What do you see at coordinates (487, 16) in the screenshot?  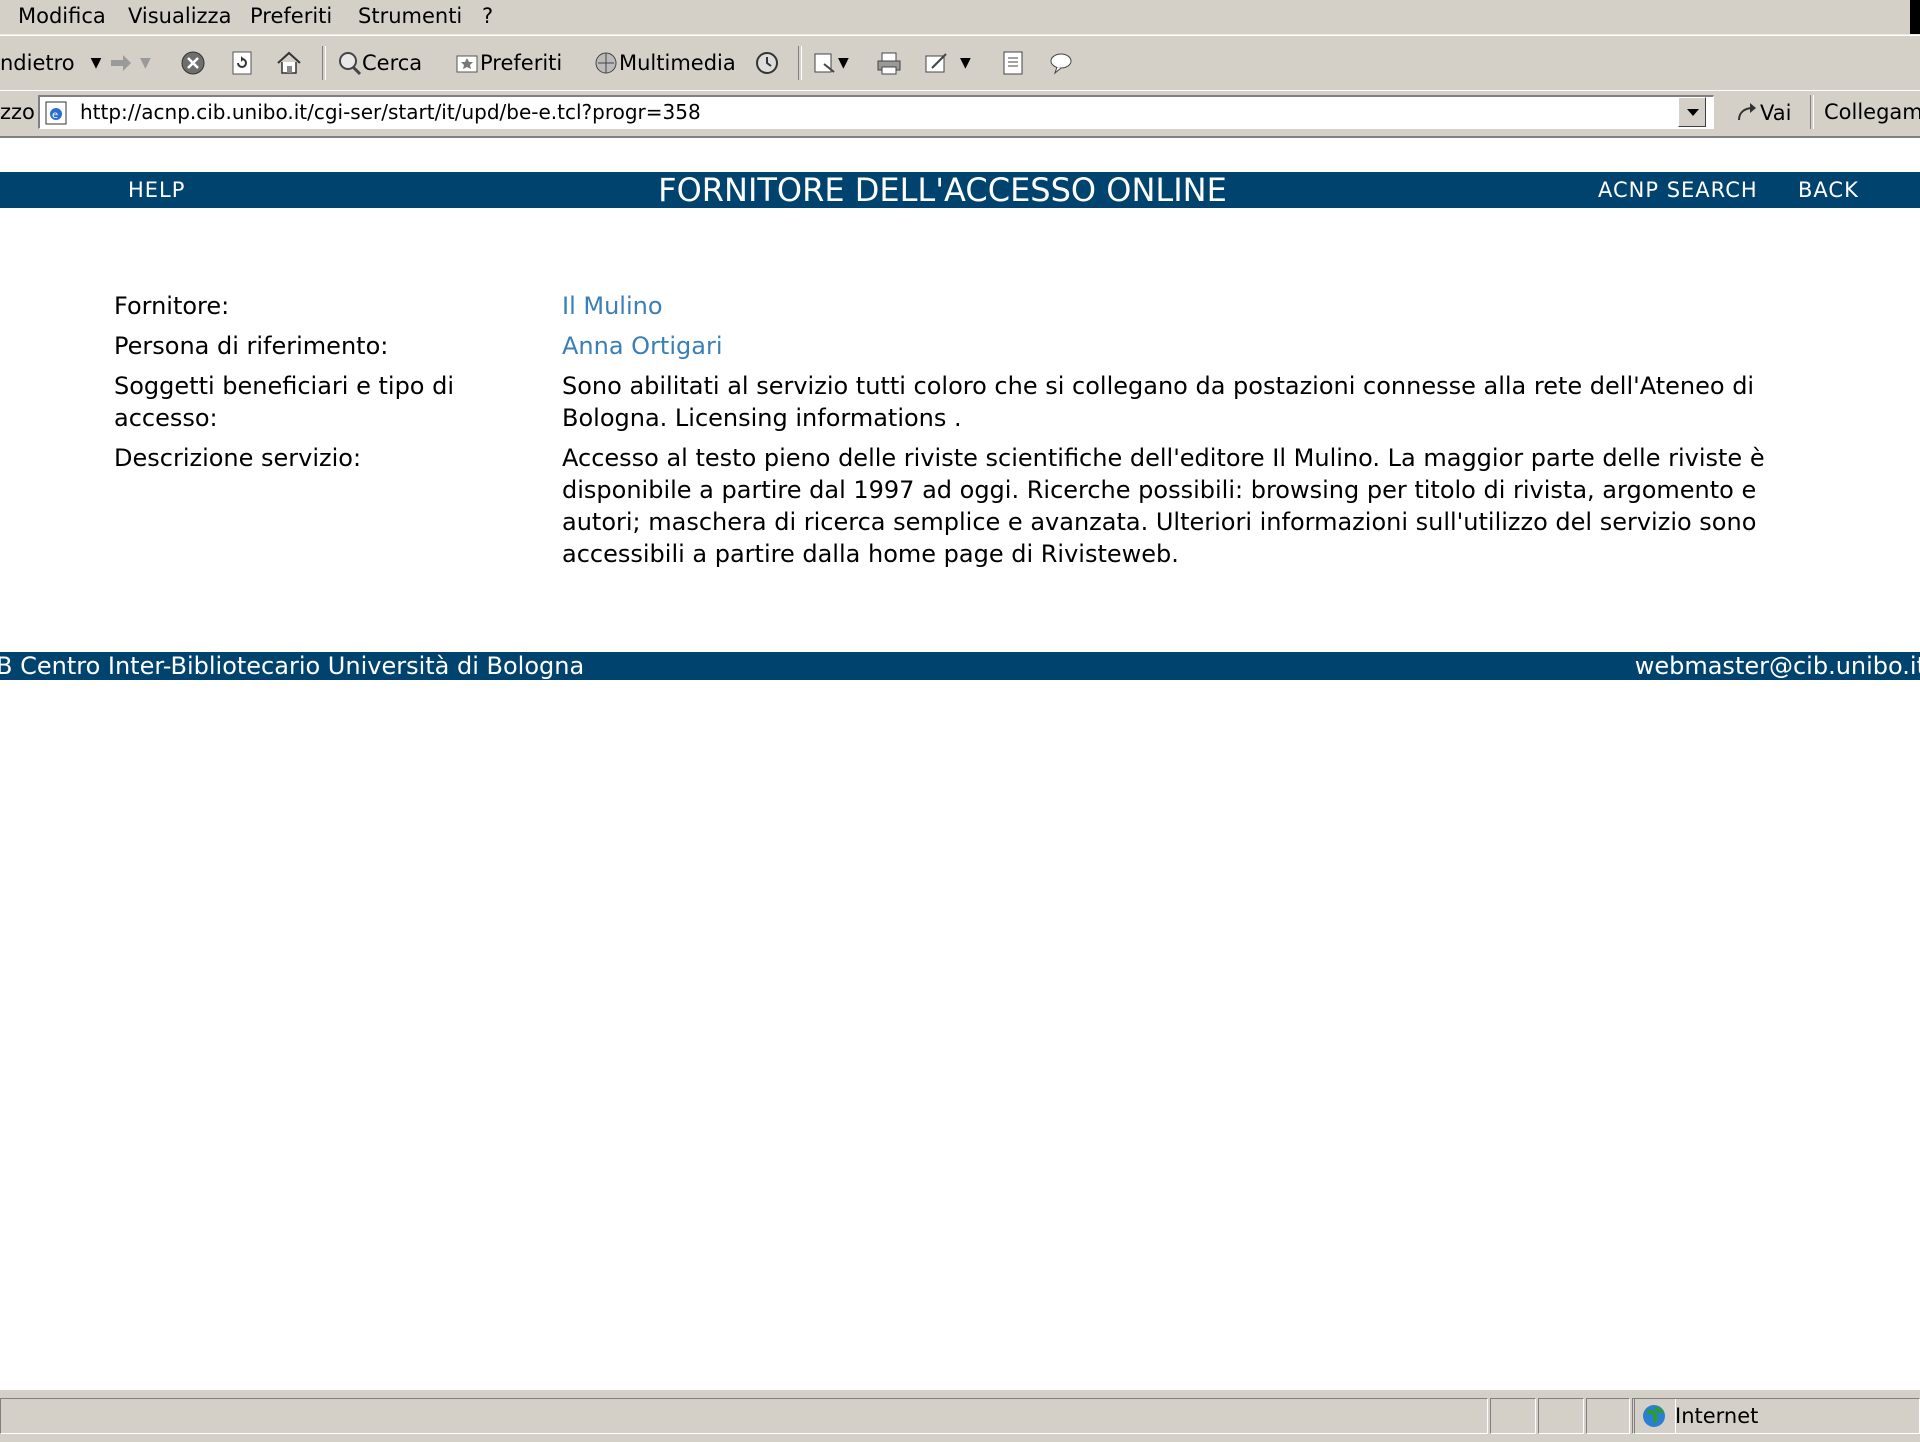 I see `menu-help: ?` at bounding box center [487, 16].